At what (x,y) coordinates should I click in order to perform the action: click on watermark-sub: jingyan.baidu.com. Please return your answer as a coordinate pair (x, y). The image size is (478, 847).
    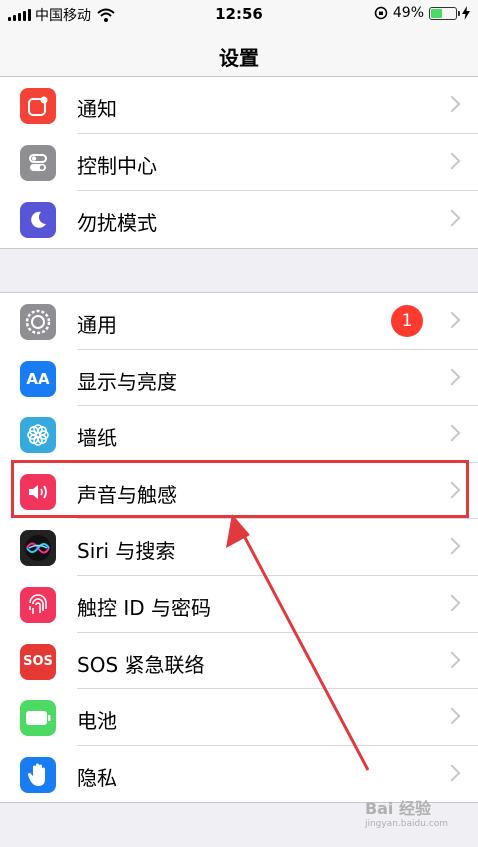
    Looking at the image, I should click on (406, 824).